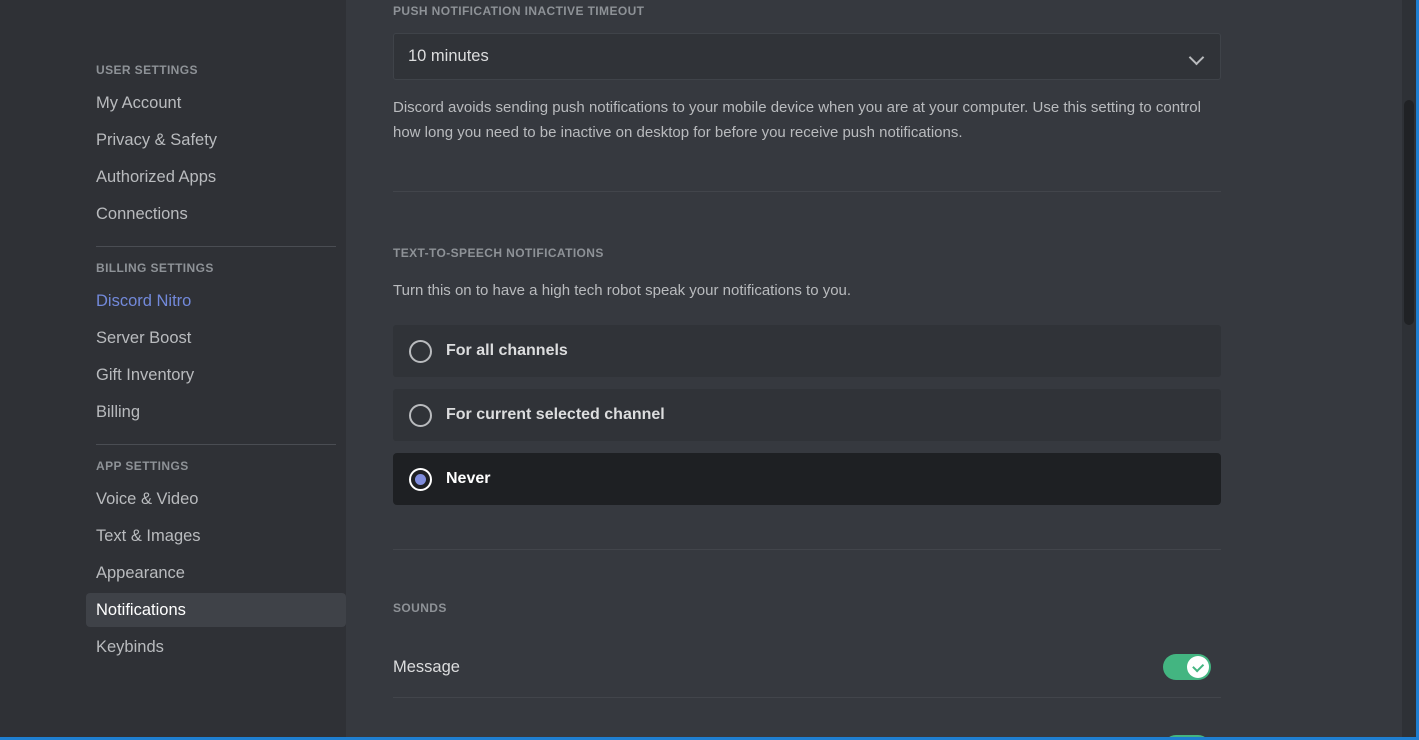  Describe the element at coordinates (807, 351) in the screenshot. I see `tts-option-for-all-channels: For all channels` at that location.